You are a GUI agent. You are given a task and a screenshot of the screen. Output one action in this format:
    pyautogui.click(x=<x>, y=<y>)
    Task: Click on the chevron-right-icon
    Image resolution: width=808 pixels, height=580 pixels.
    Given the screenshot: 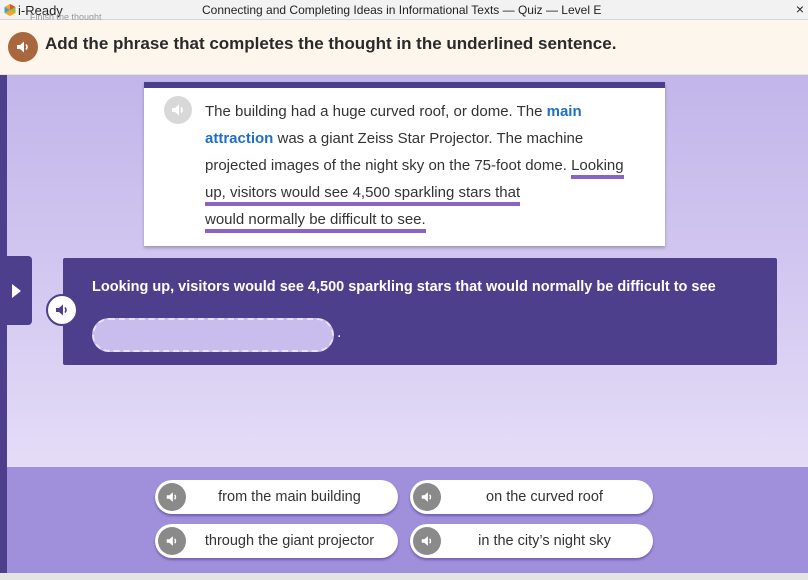 What is the action you would take?
    pyautogui.click(x=16, y=290)
    